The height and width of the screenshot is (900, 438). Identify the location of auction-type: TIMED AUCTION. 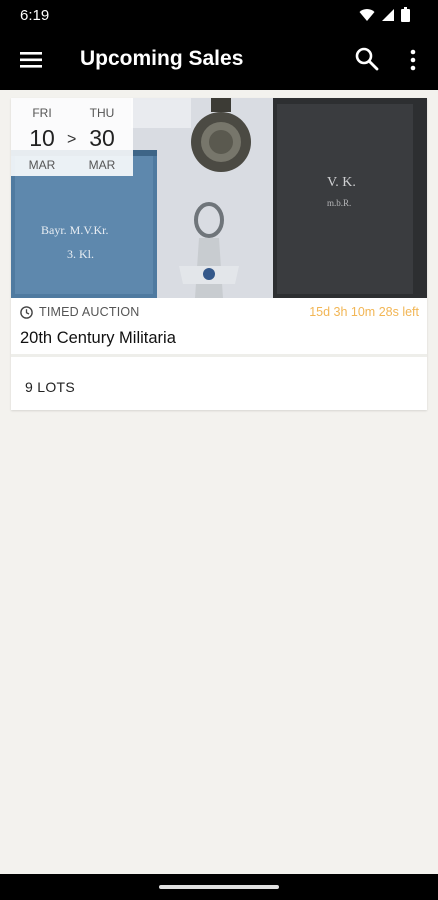
(89, 312).